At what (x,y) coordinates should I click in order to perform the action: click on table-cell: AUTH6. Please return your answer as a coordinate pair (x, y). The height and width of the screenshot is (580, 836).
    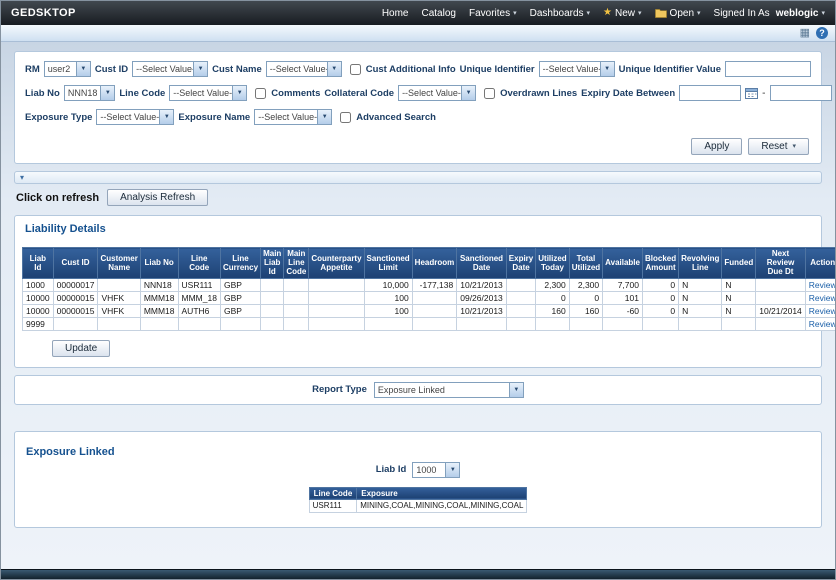
    Looking at the image, I should click on (199, 310).